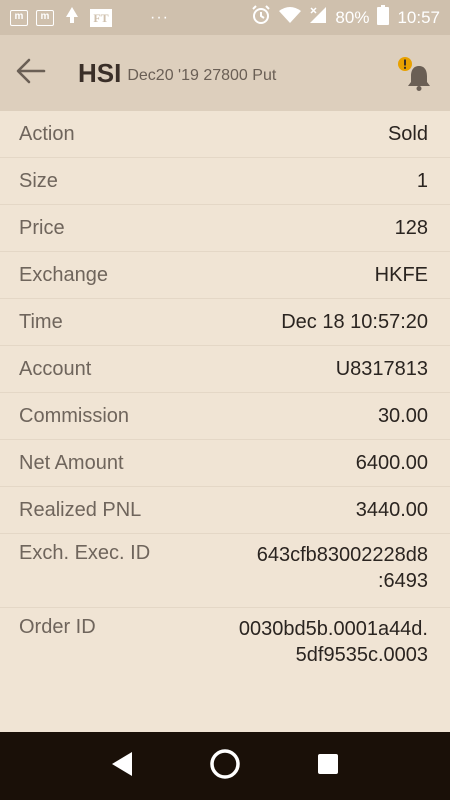  Describe the element at coordinates (225, 322) in the screenshot. I see `detail-row-time: Time Dec 18 10:57:20` at that location.